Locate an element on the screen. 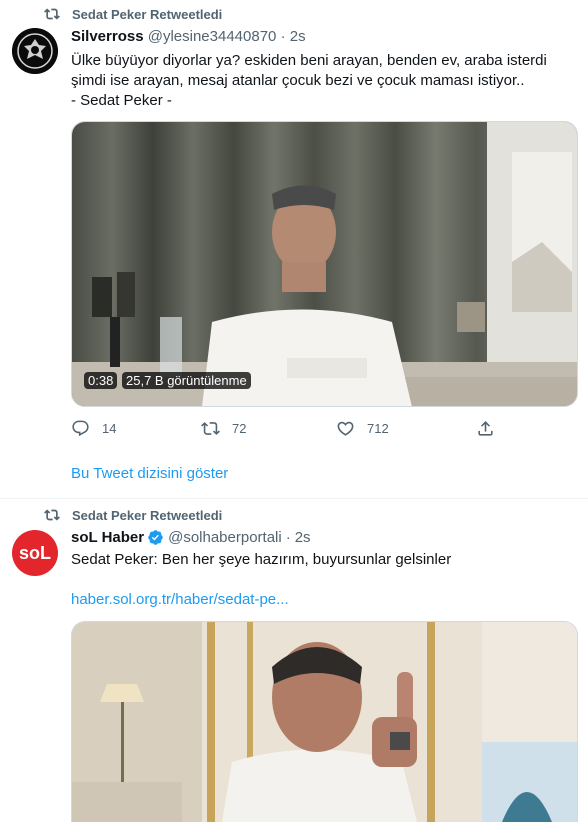 This screenshot has width=588, height=822. tweet-header: Silverross @ylesine34440870 · 2s is located at coordinates (188, 36).